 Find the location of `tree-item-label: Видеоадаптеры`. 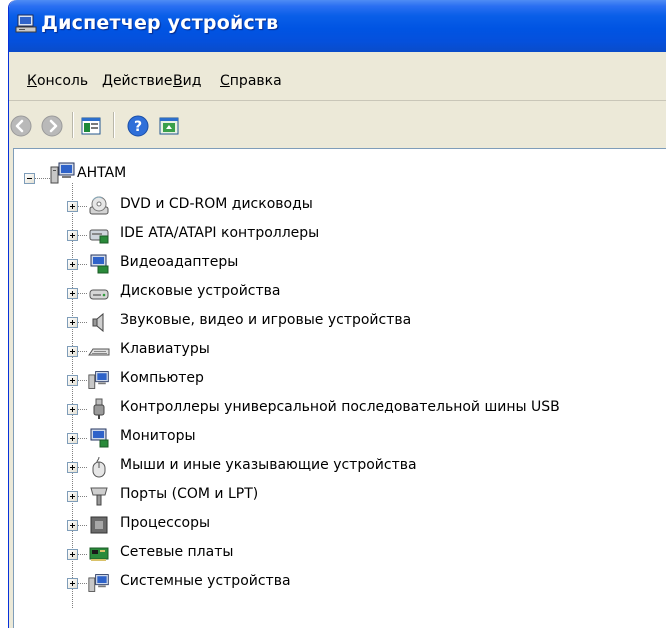

tree-item-label: Видеоадаптеры is located at coordinates (179, 262).